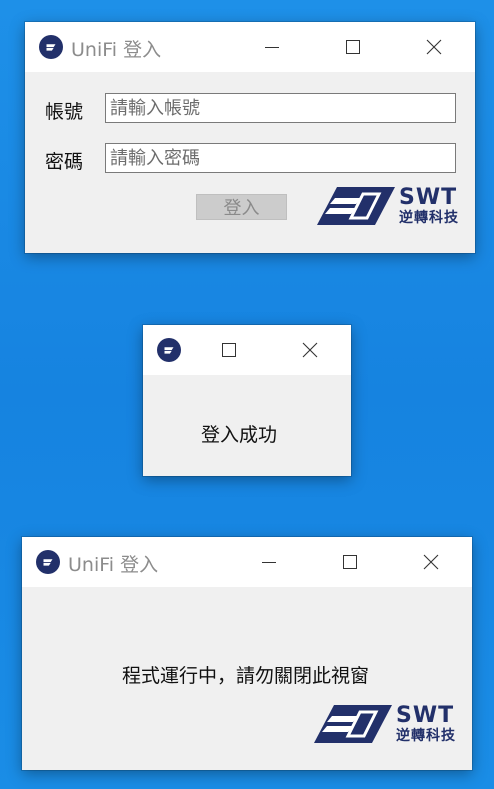  Describe the element at coordinates (239, 435) in the screenshot. I see `success-message: 登入成功` at that location.